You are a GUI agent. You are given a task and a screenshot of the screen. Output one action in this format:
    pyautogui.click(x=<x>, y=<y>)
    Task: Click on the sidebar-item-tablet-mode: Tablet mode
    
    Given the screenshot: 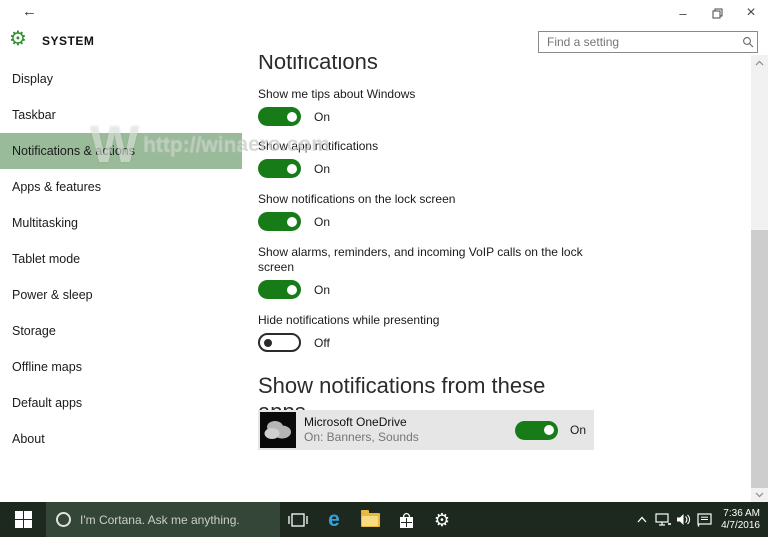 What is the action you would take?
    pyautogui.click(x=121, y=259)
    